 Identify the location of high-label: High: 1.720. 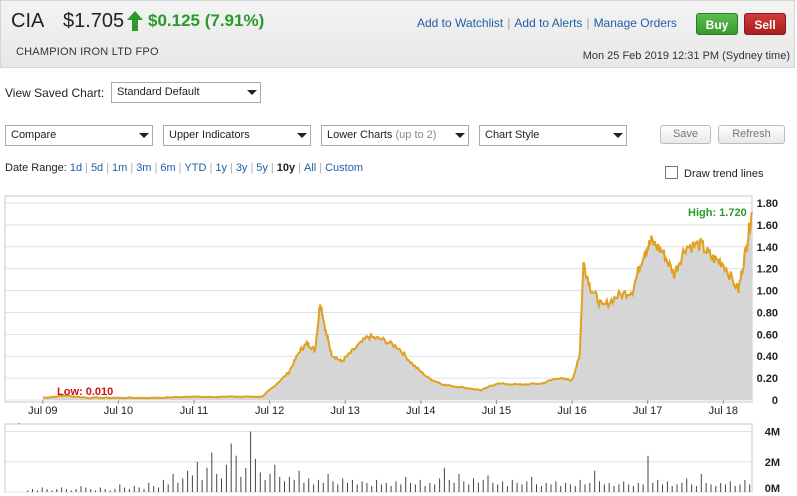
(717, 213).